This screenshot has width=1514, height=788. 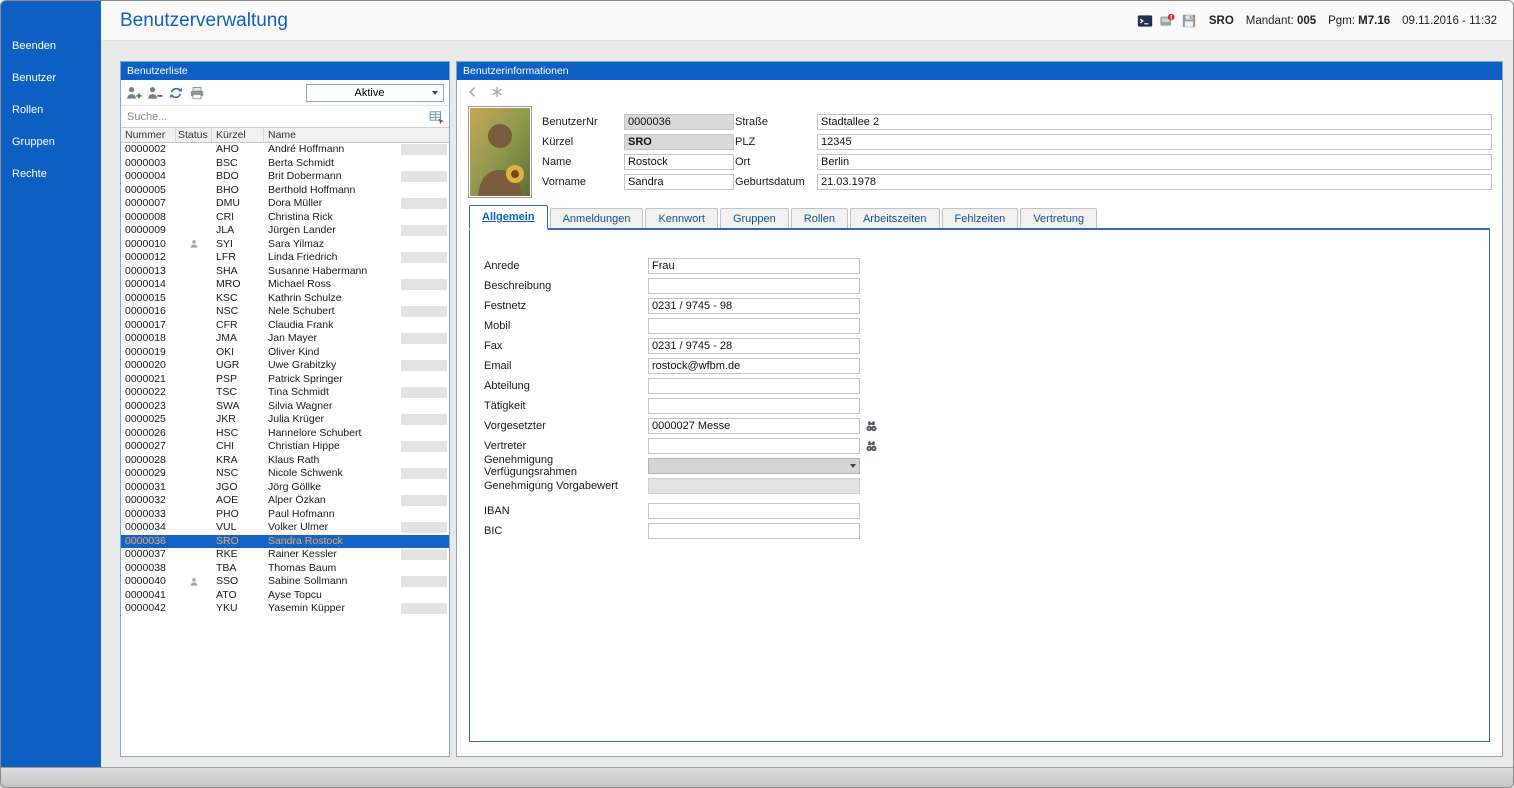 What do you see at coordinates (754, 386) in the screenshot?
I see `field-abteilung` at bounding box center [754, 386].